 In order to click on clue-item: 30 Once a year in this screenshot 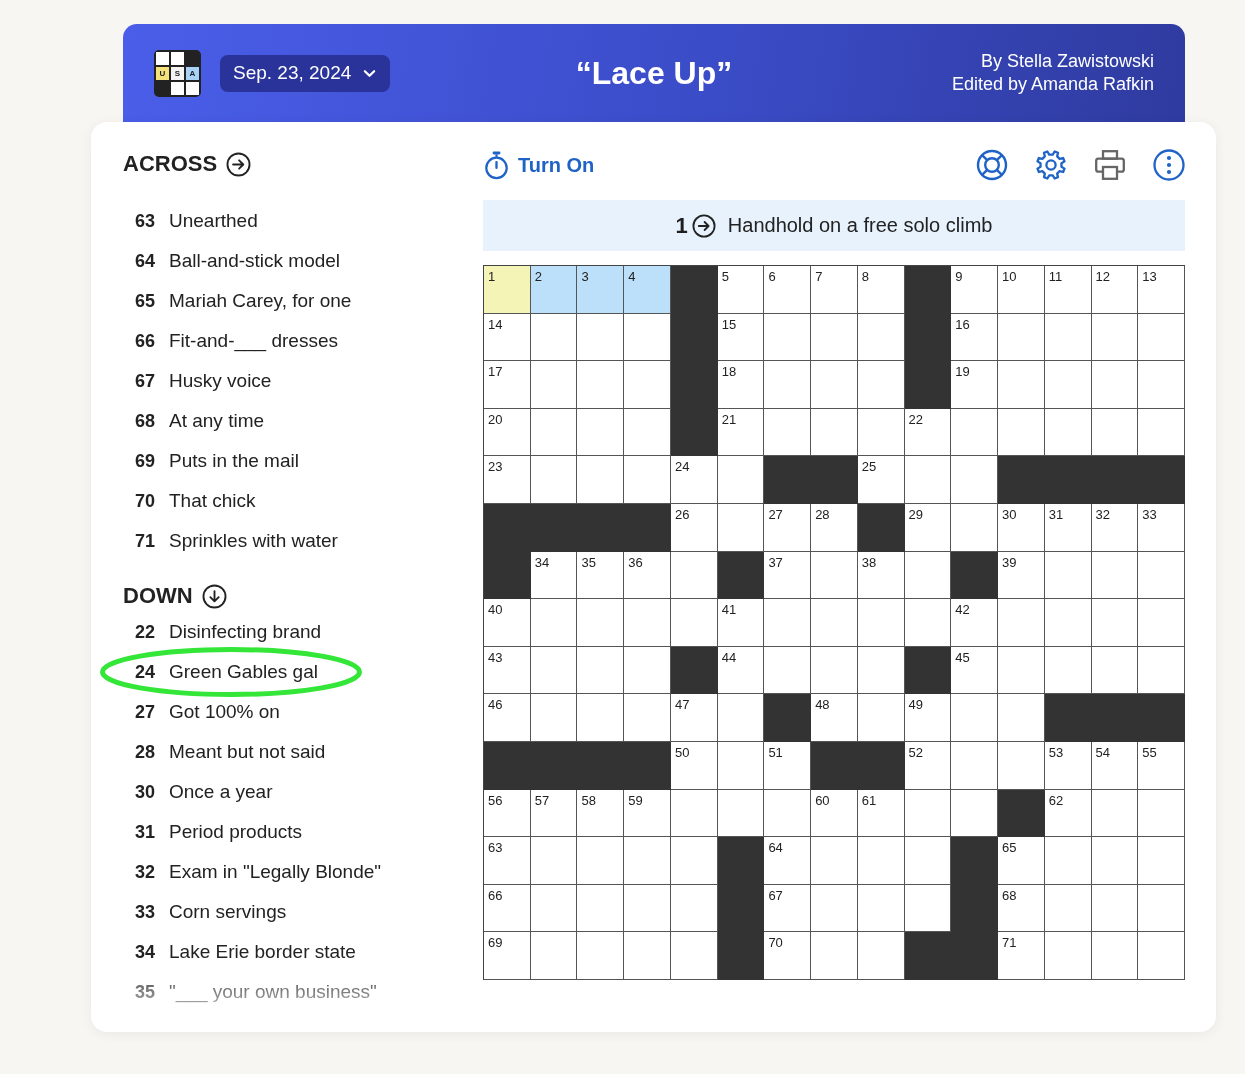, I will do `click(293, 792)`.